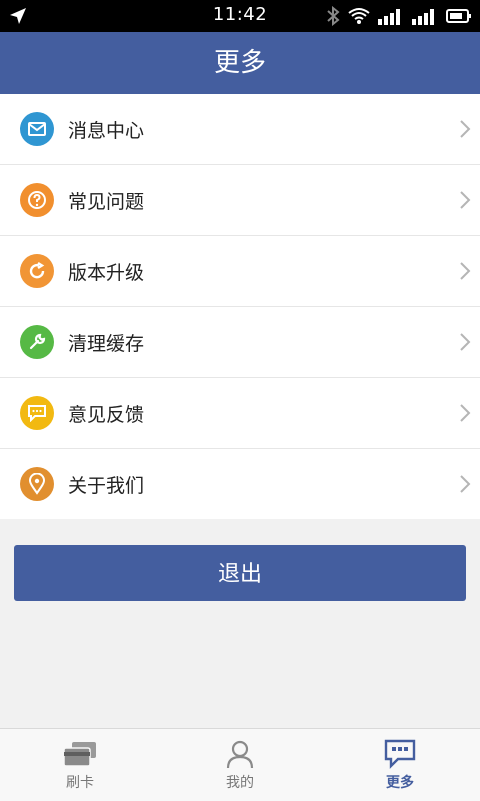 This screenshot has width=480, height=801. What do you see at coordinates (400, 754) in the screenshot?
I see `more-chat-icon` at bounding box center [400, 754].